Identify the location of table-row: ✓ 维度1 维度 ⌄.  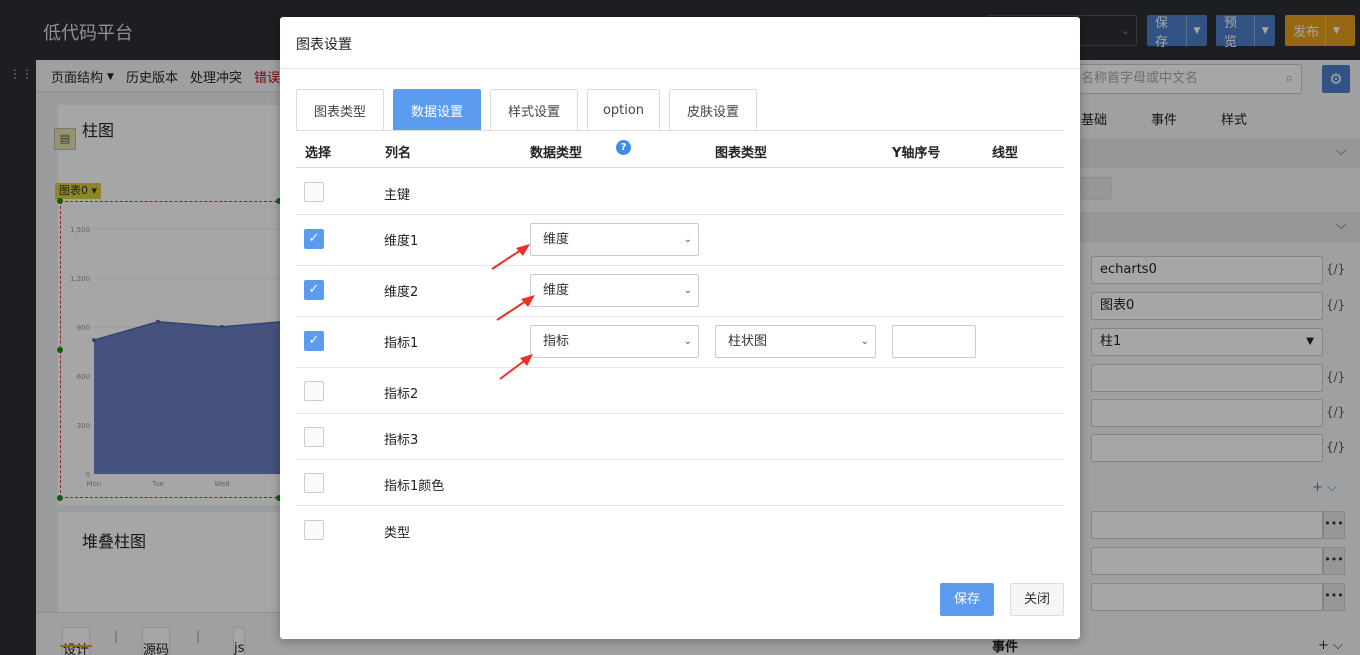
(680, 240).